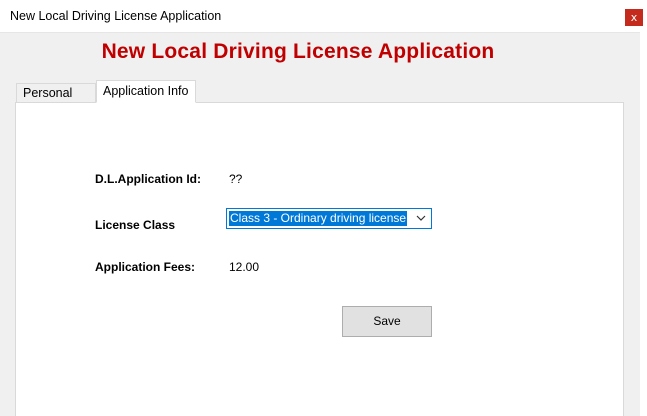 This screenshot has height=416, width=647. Describe the element at coordinates (116, 16) in the screenshot. I see `window-title: New Local Driving License Application` at that location.